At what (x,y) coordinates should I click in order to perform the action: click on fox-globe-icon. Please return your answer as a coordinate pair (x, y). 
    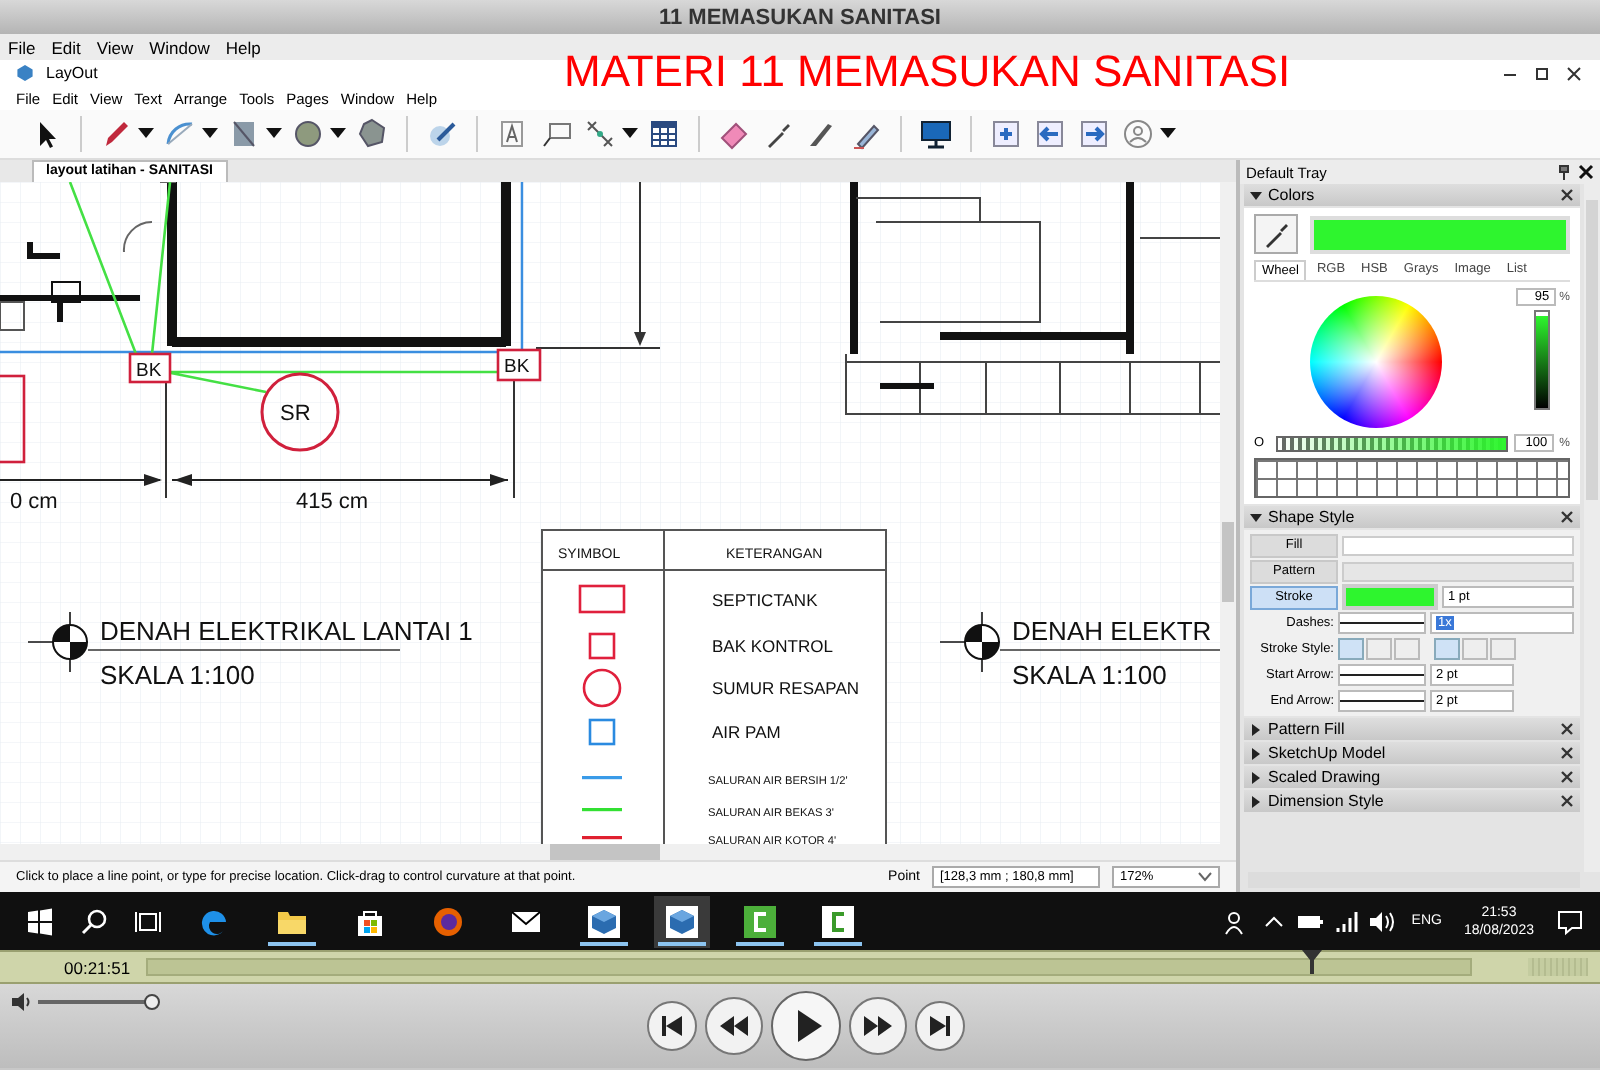
    Looking at the image, I should click on (448, 921).